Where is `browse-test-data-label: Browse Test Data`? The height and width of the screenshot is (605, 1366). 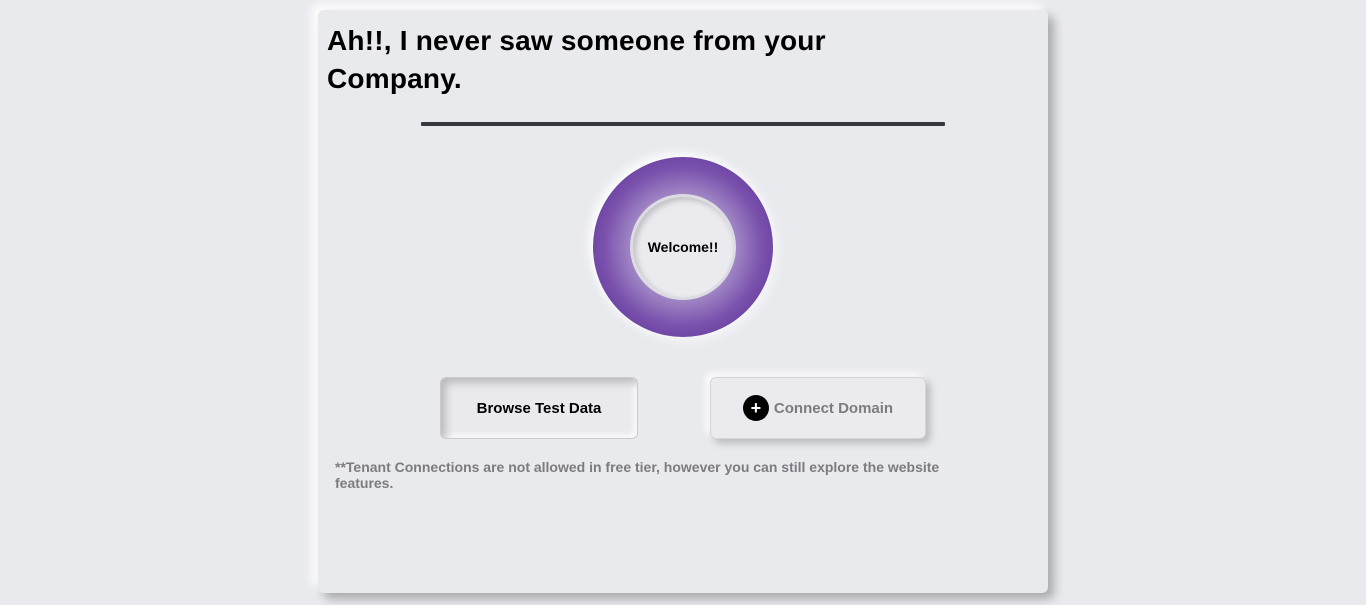 browse-test-data-label: Browse Test Data is located at coordinates (539, 408).